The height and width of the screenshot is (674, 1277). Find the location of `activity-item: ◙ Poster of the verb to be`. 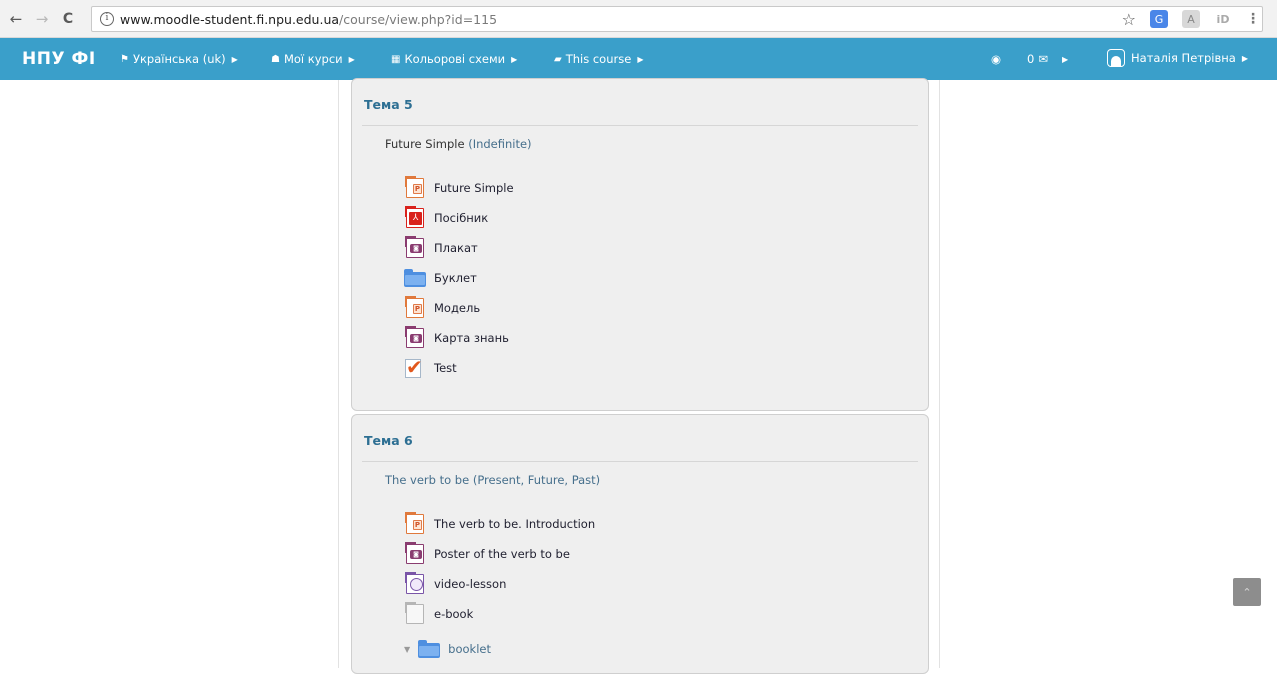

activity-item: ◙ Poster of the verb to be is located at coordinates (487, 554).